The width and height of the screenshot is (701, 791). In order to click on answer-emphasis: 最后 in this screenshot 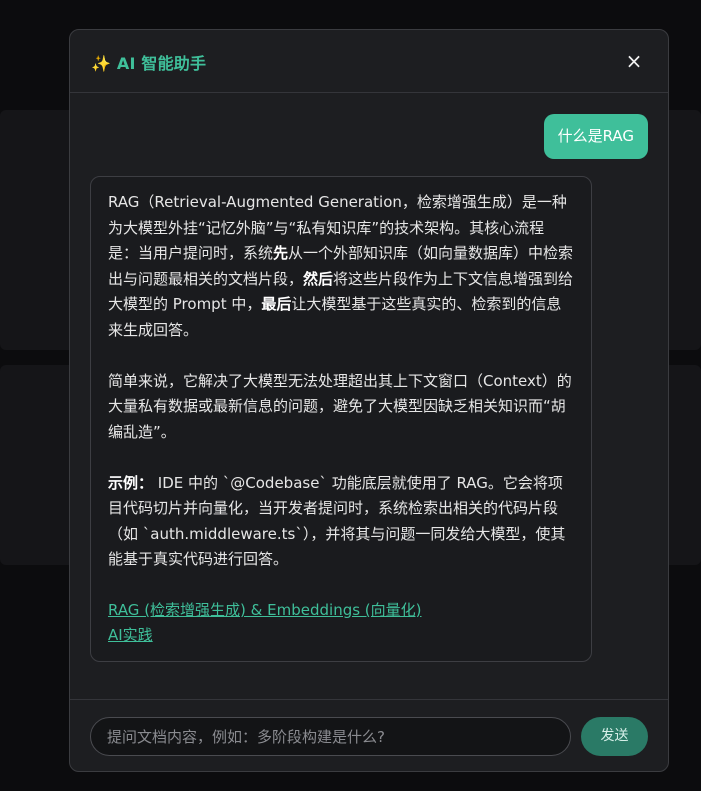, I will do `click(276, 304)`.